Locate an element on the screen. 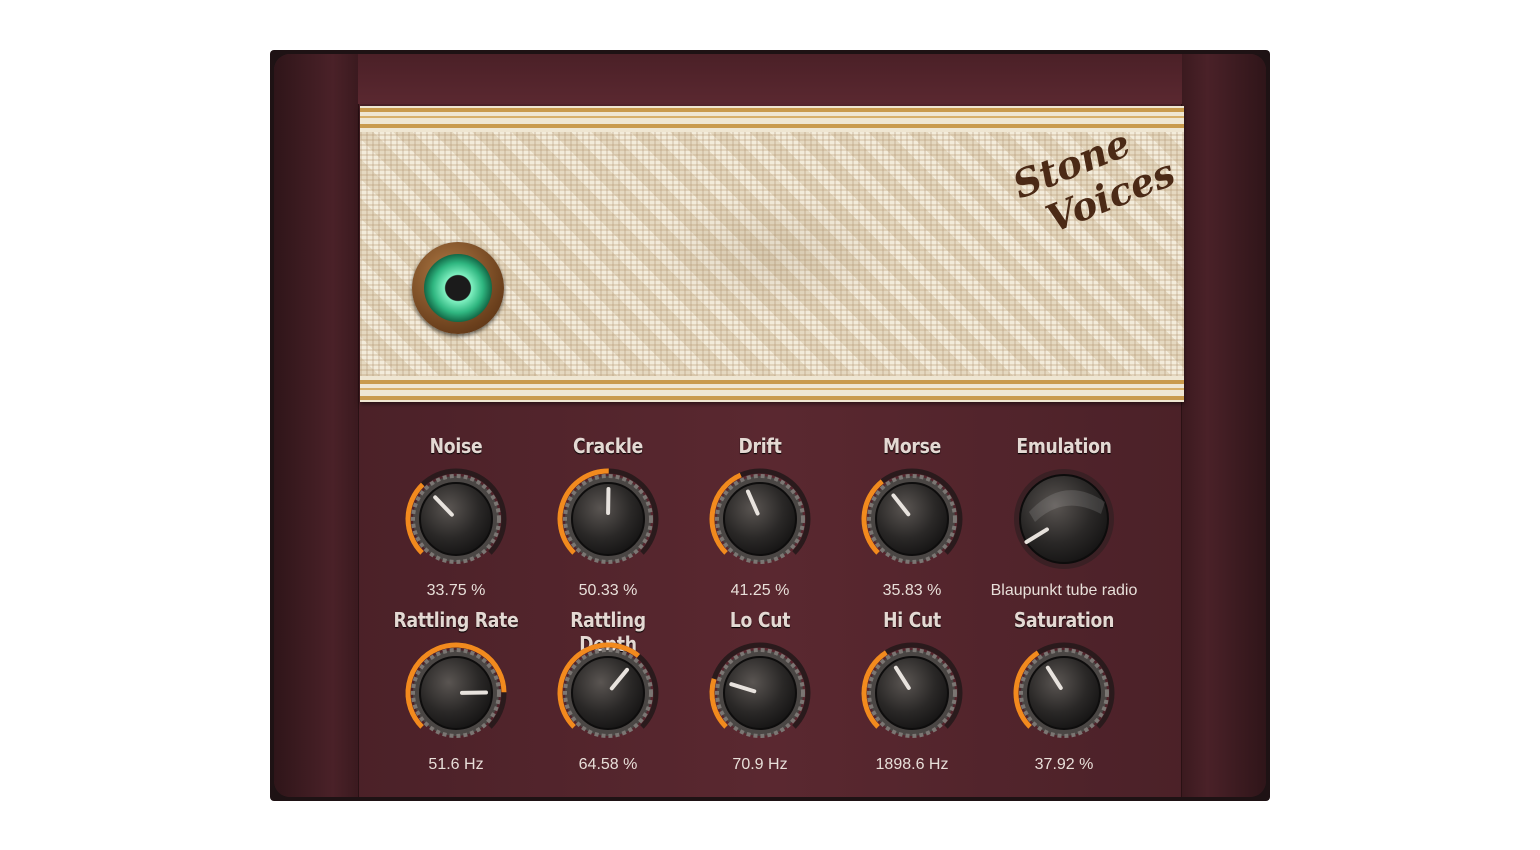 This screenshot has width=1540, height=850. control-crackle: Crackle 50.33 % is located at coordinates (608, 519).